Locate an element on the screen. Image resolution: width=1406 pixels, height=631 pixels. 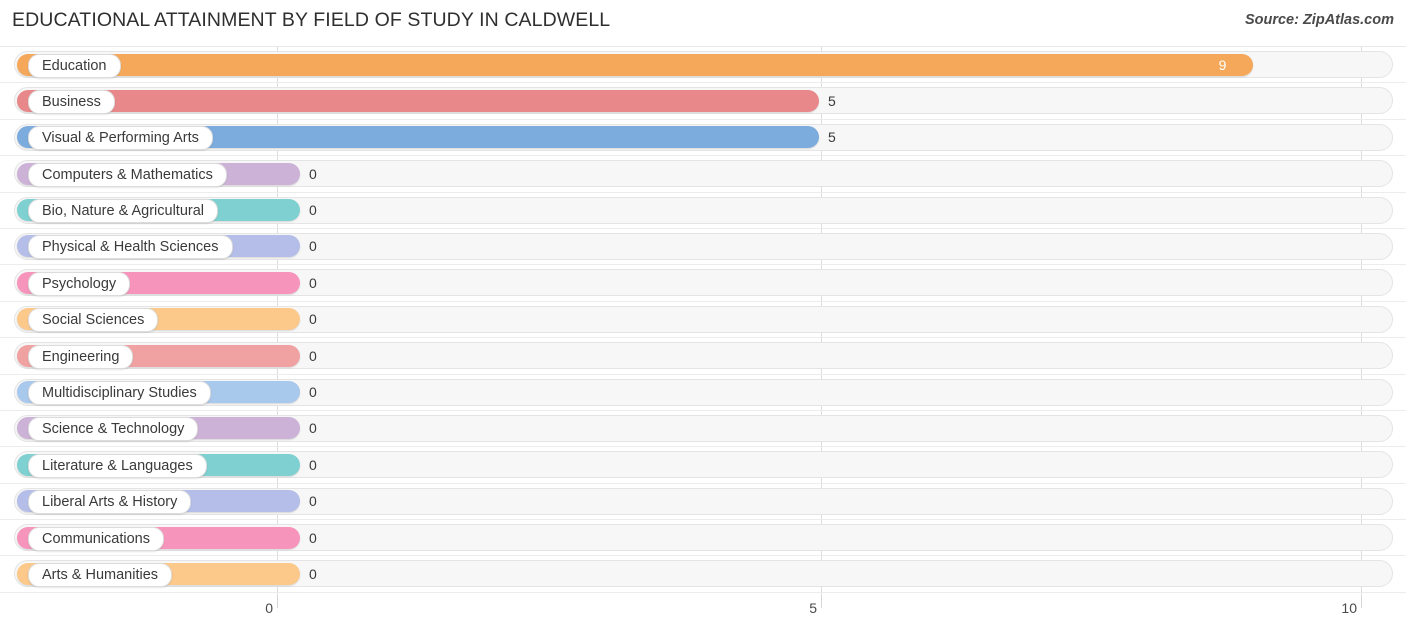
bar-category-label: Science & Technology is located at coordinates (113, 429).